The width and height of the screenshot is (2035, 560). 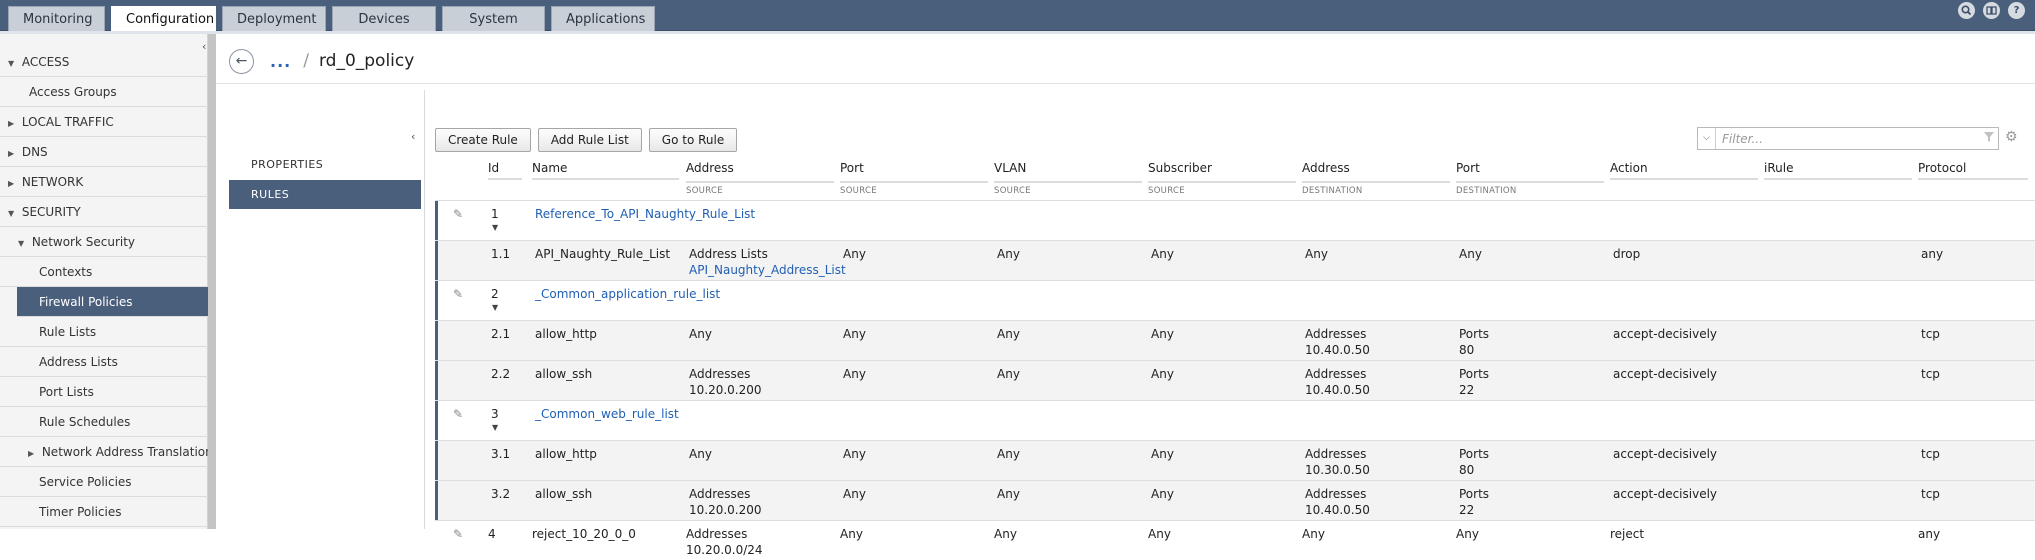 What do you see at coordinates (1235, 220) in the screenshot?
I see `table-row: ✎ 1 ▼ Reference_To_API_Naughty_Rule_List` at bounding box center [1235, 220].